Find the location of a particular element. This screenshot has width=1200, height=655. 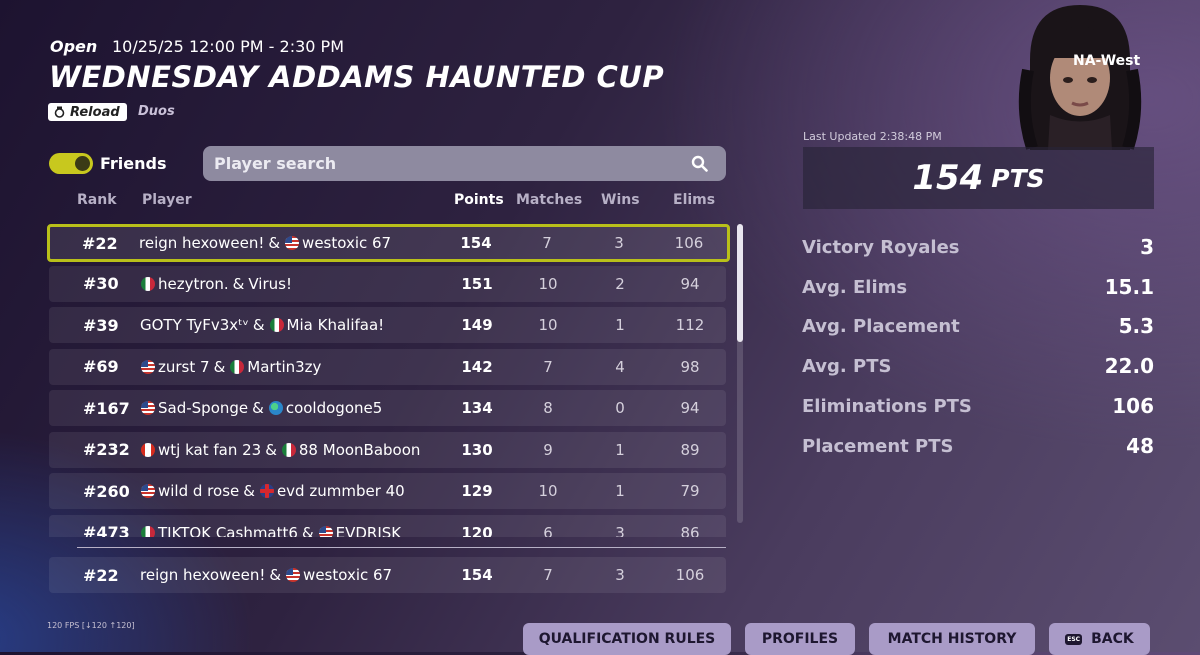

scrollbar-thumb is located at coordinates (740, 283).